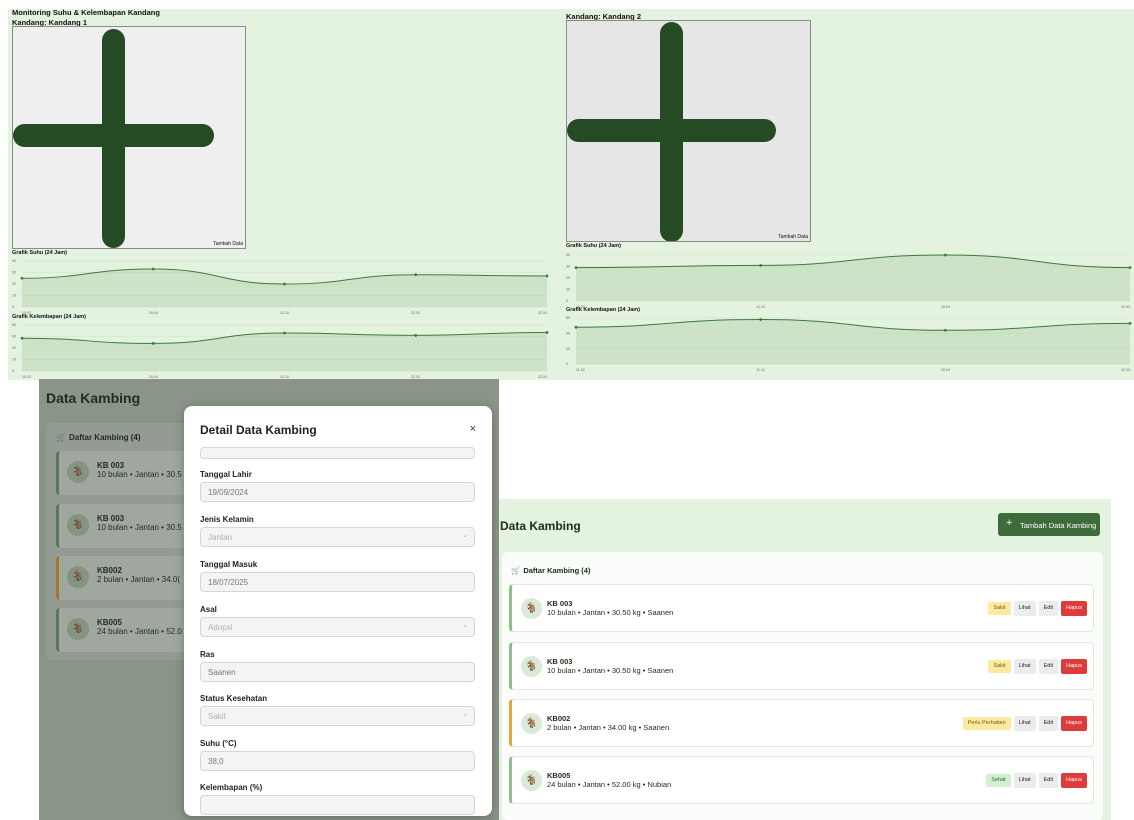 Image resolution: width=1134 pixels, height=820 pixels. Describe the element at coordinates (14, 273) in the screenshot. I see `k1-suhu-y-tick: 30` at that location.